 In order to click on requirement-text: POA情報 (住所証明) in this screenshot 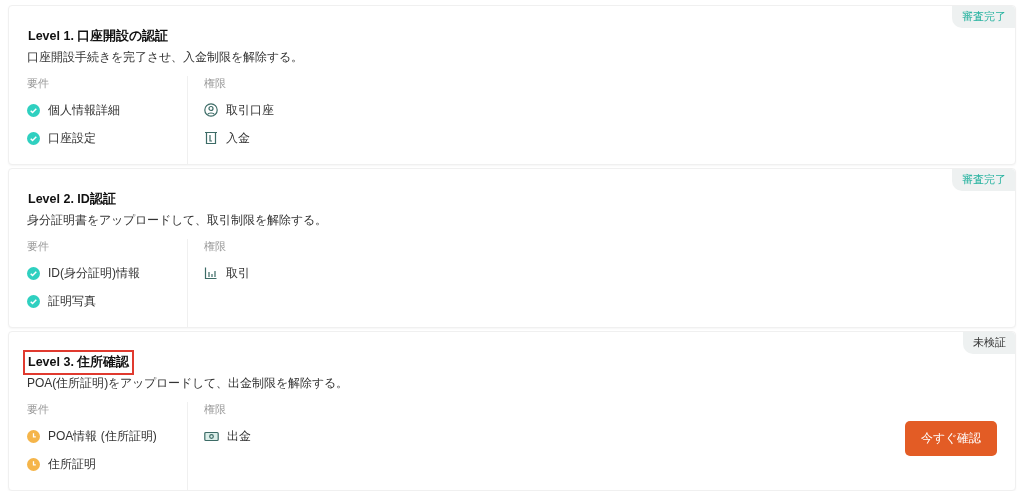, I will do `click(102, 436)`.